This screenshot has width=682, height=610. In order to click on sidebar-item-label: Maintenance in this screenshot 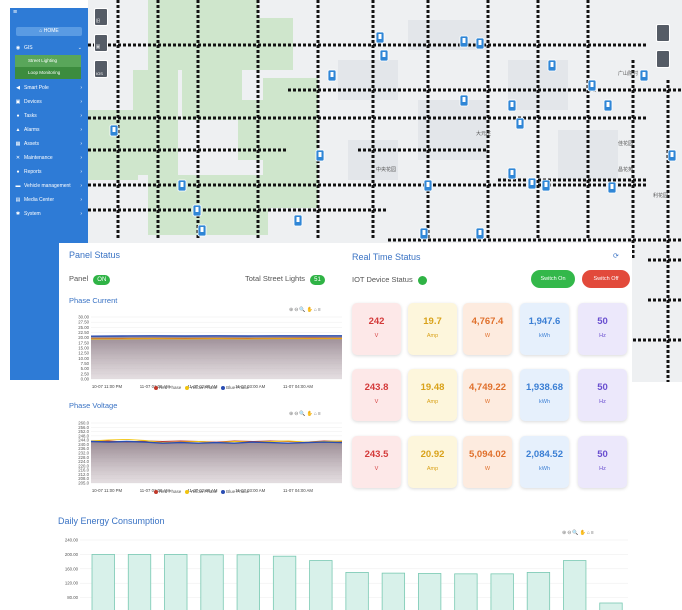, I will do `click(38, 158)`.